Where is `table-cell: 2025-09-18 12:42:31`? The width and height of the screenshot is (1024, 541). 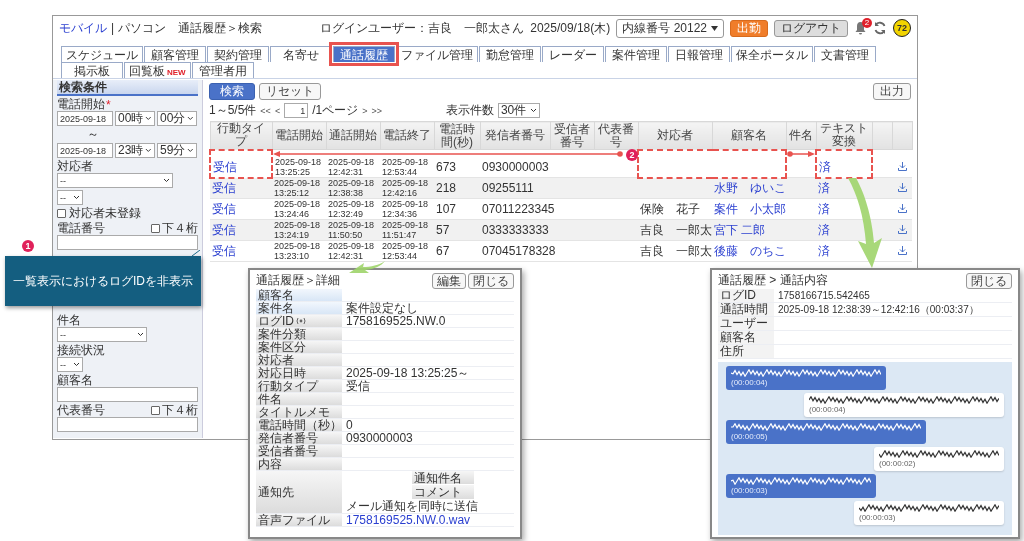
table-cell: 2025-09-18 12:42:31 is located at coordinates (351, 251).